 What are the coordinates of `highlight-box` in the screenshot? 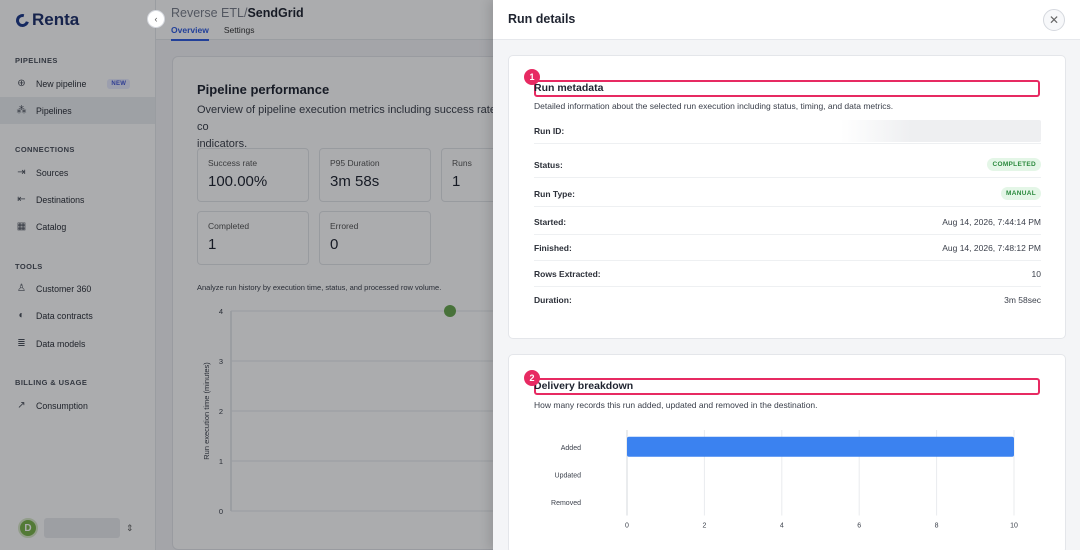 It's located at (787, 88).